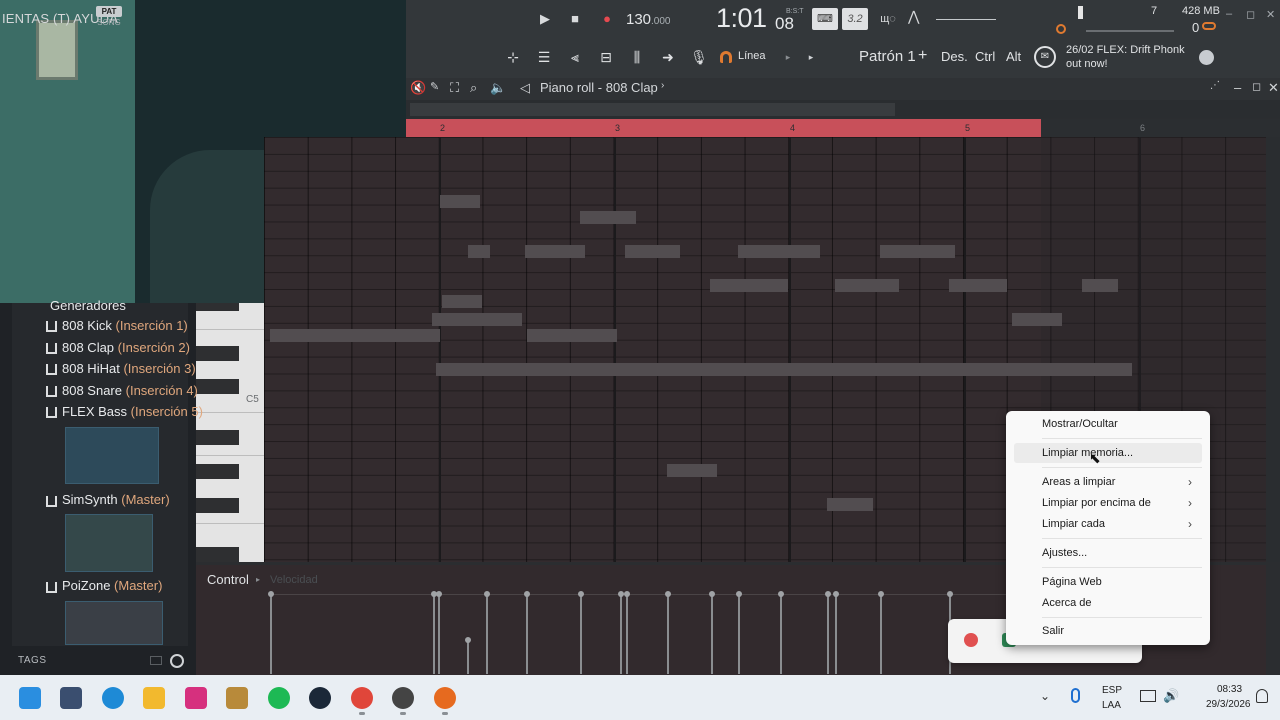 The width and height of the screenshot is (1280, 720). Describe the element at coordinates (788, 57) in the screenshot. I see `arrow-right-icon: ▸` at that location.